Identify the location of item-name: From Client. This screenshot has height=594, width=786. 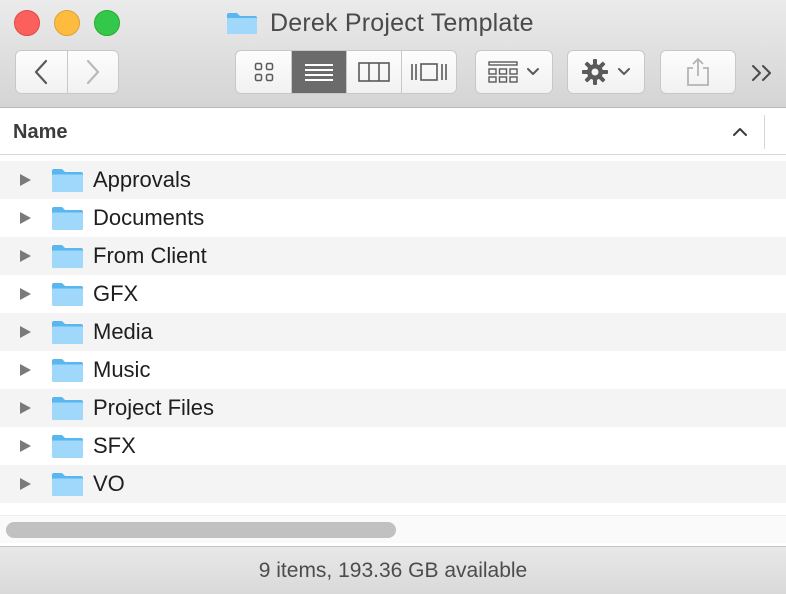
(150, 255).